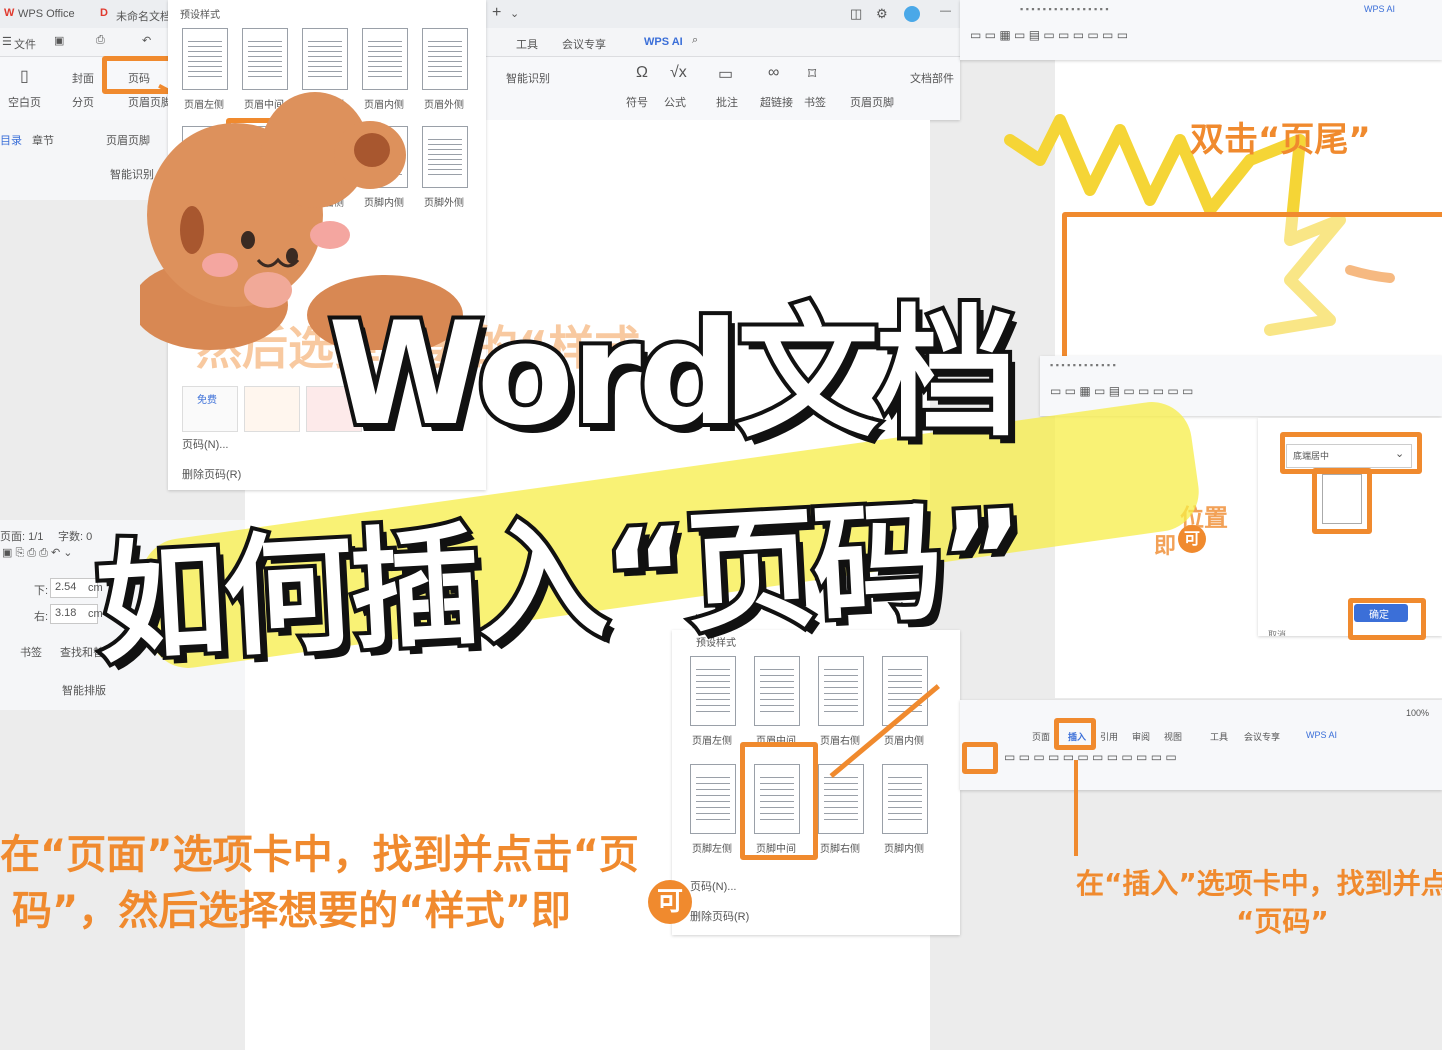  I want to click on btn-docparts: 文档部件, so click(932, 78).